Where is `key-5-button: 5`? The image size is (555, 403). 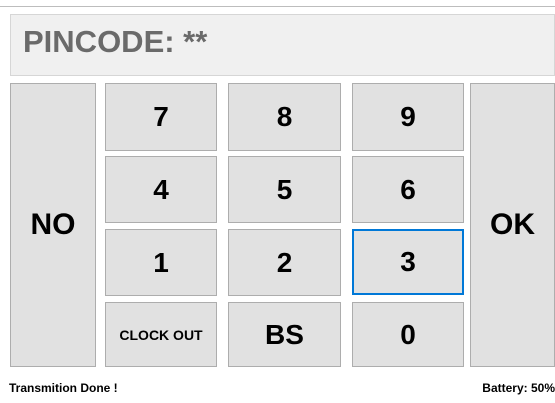 key-5-button: 5 is located at coordinates (284, 189).